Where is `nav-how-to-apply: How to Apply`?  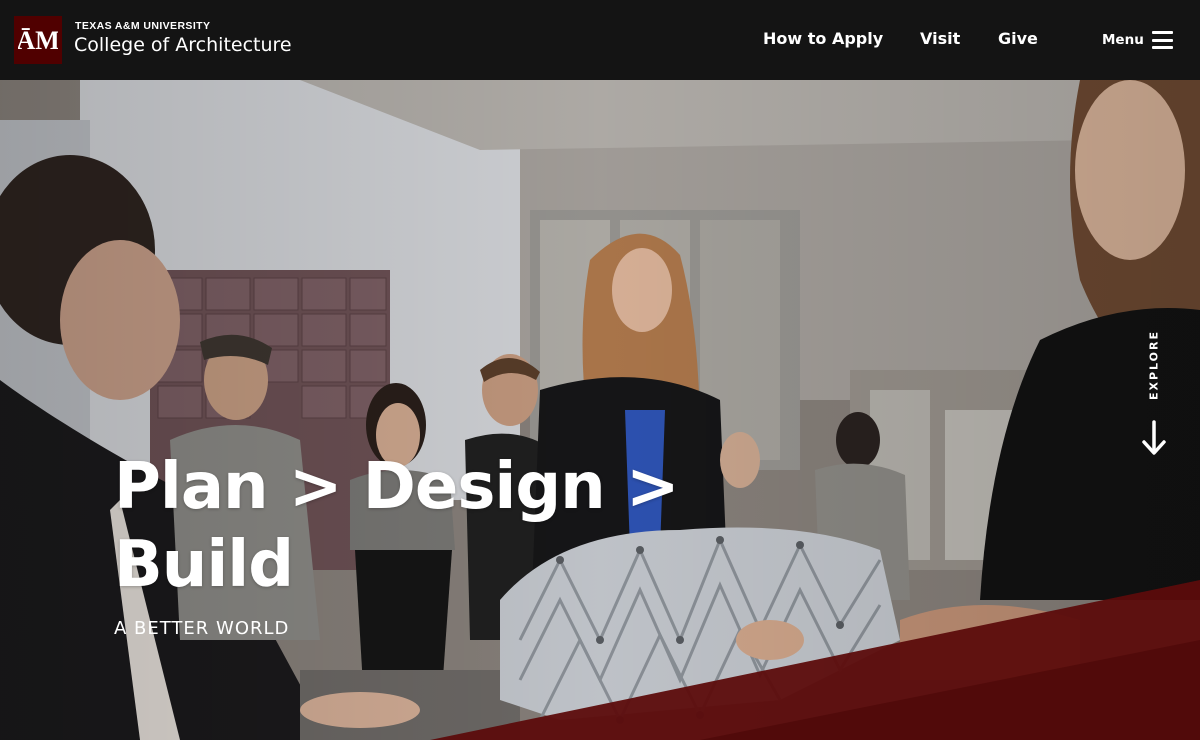 nav-how-to-apply: How to Apply is located at coordinates (823, 38).